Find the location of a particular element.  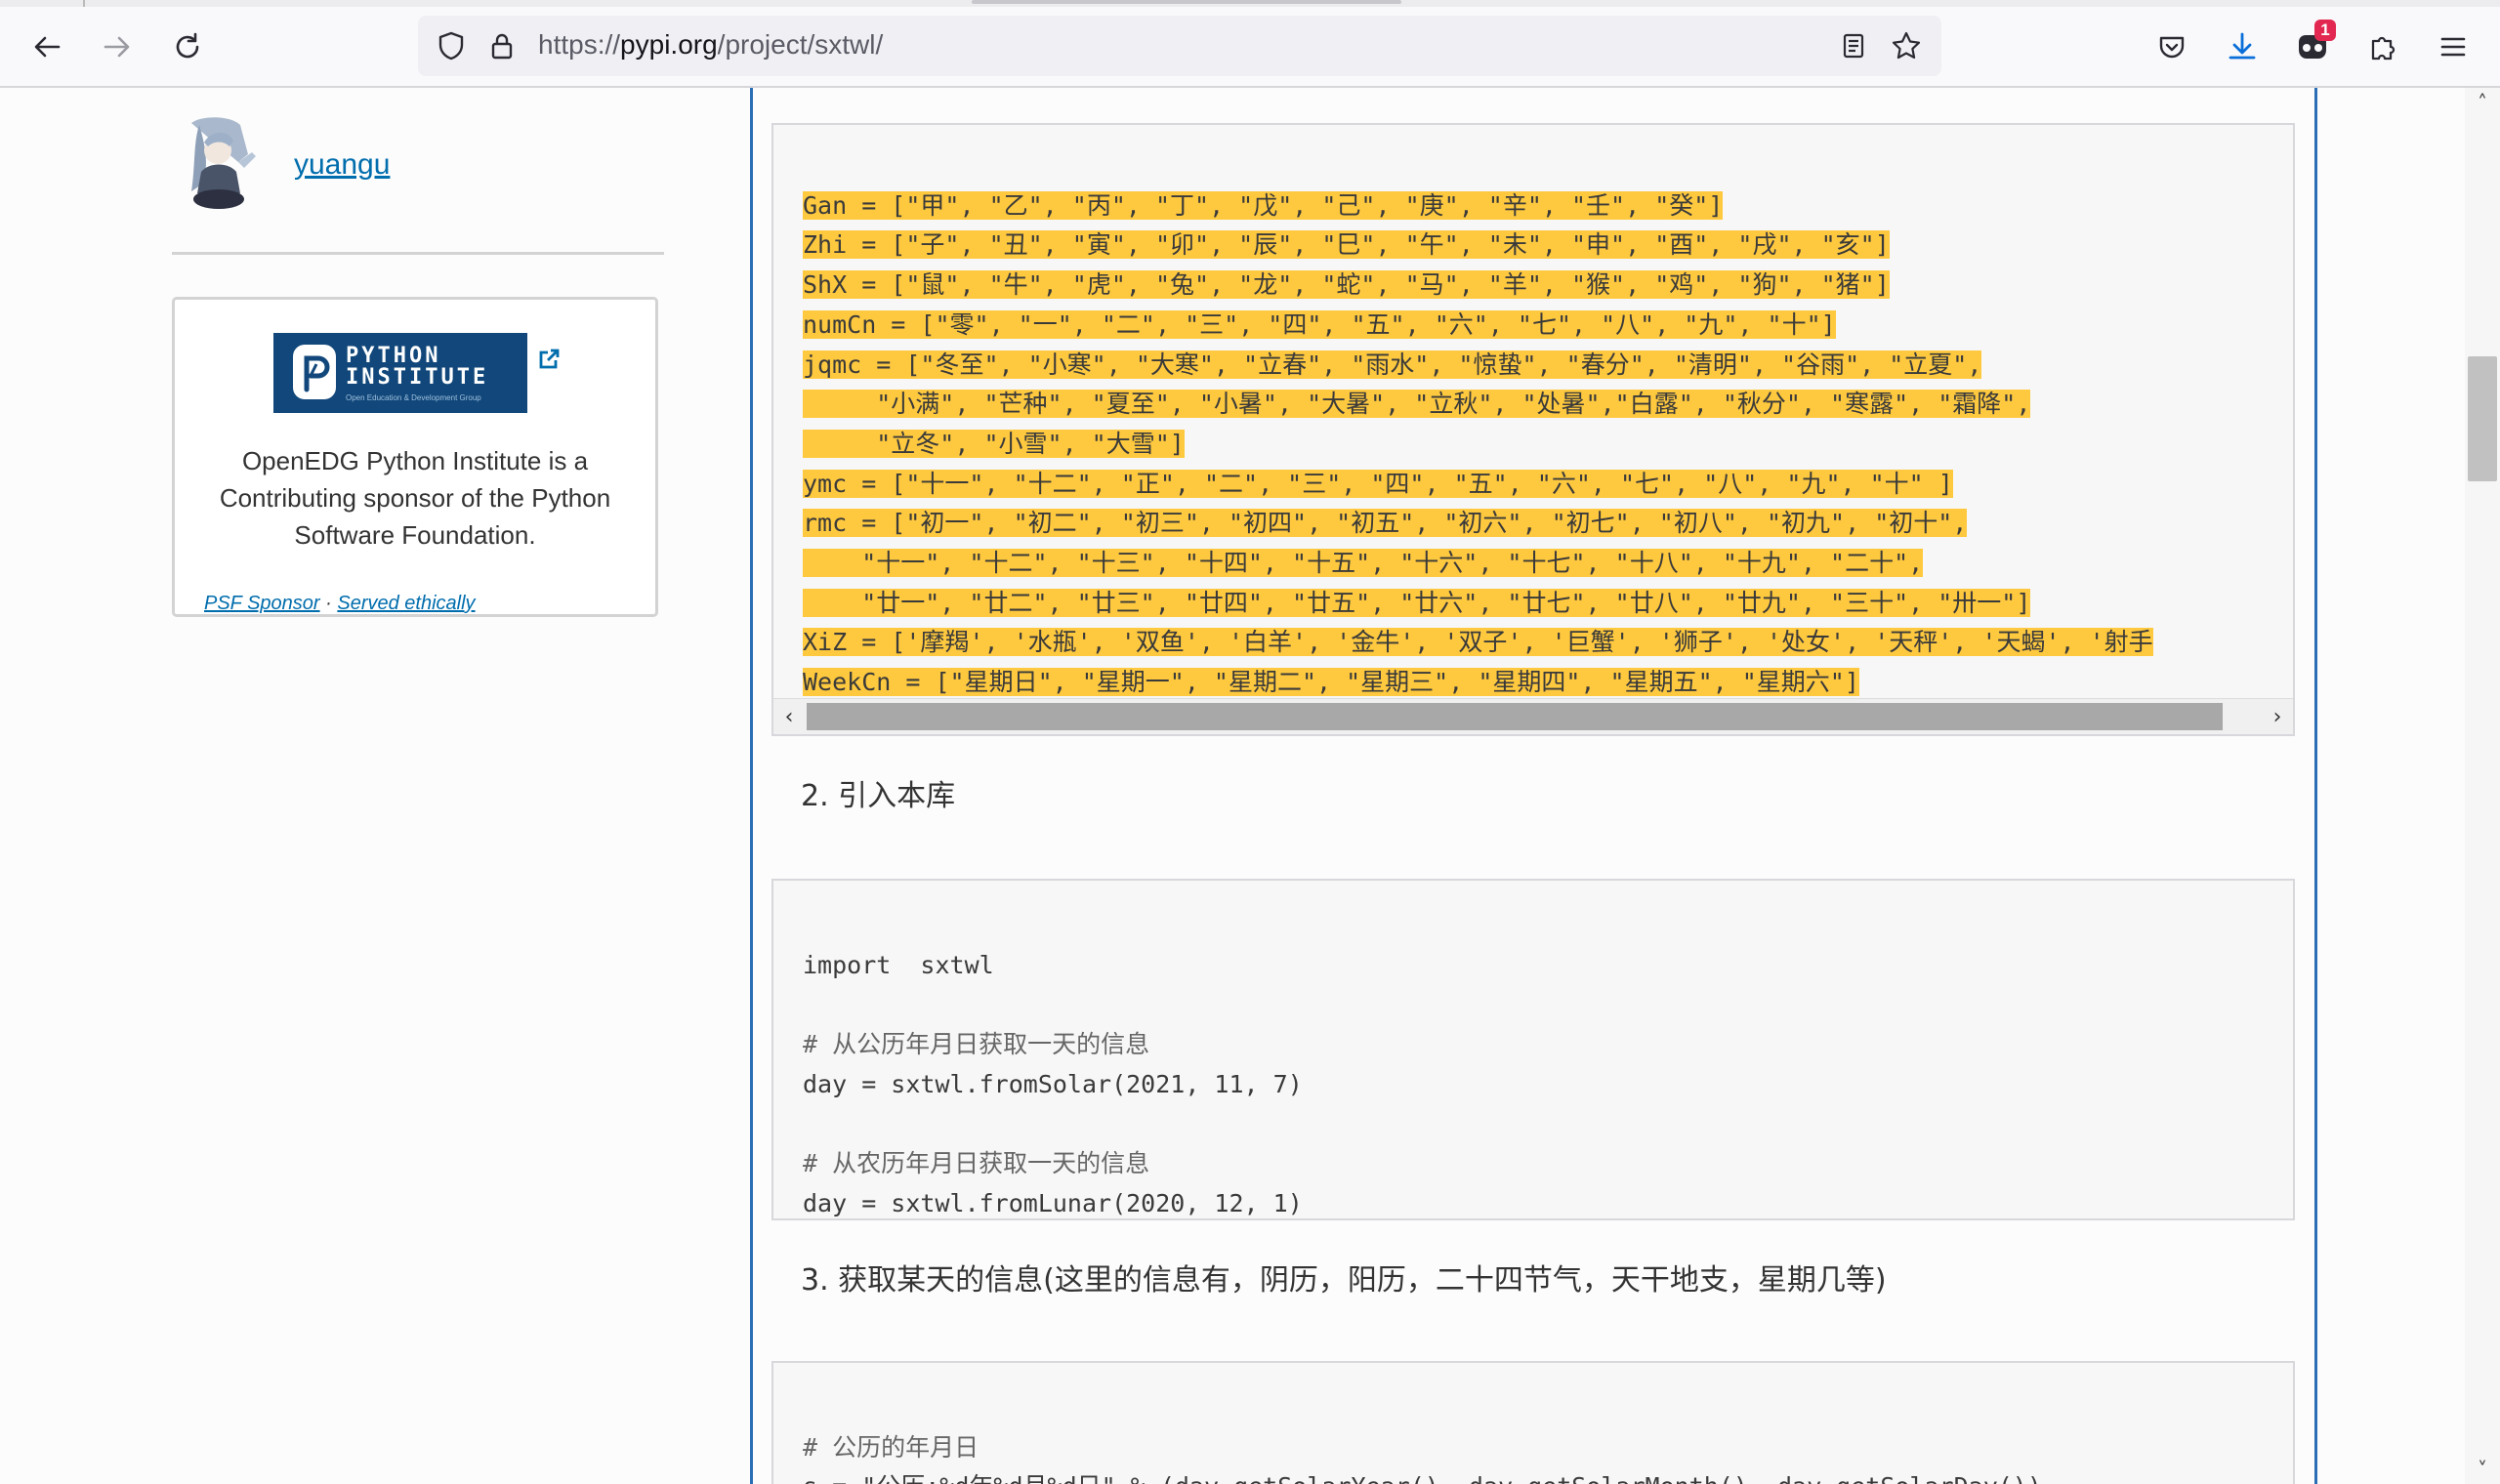

reload-button is located at coordinates (187, 47).